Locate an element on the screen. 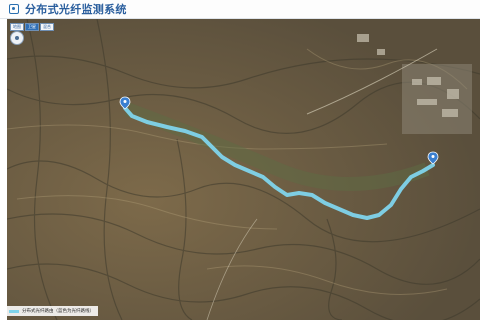 The image size is (480, 320). map-type-map-button: 地图 is located at coordinates (17, 27).